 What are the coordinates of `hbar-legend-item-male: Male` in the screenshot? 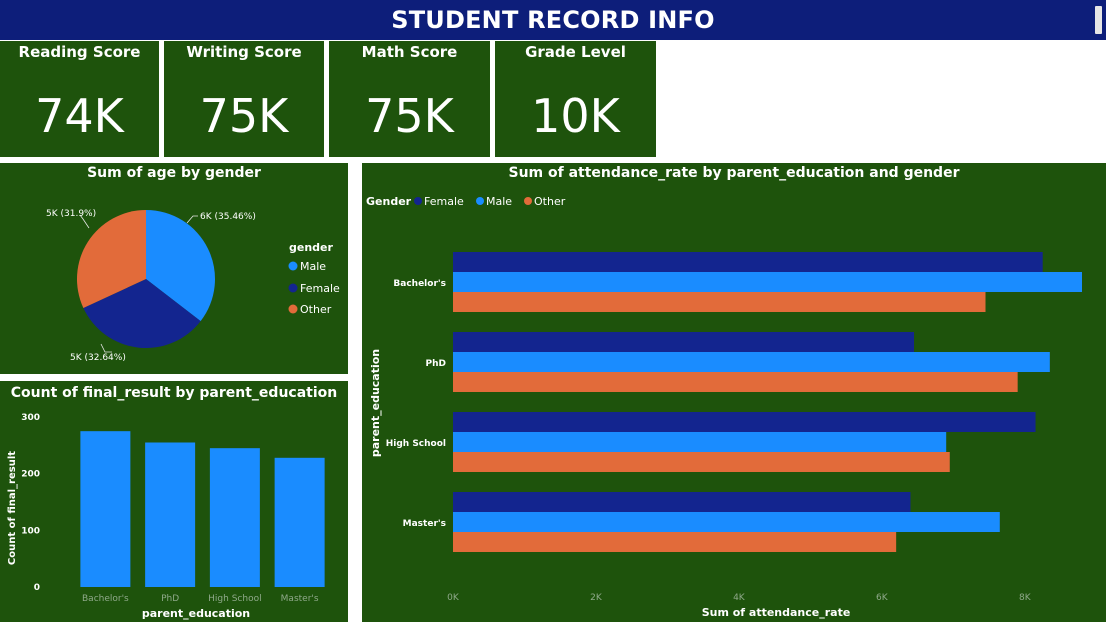 It's located at (499, 201).